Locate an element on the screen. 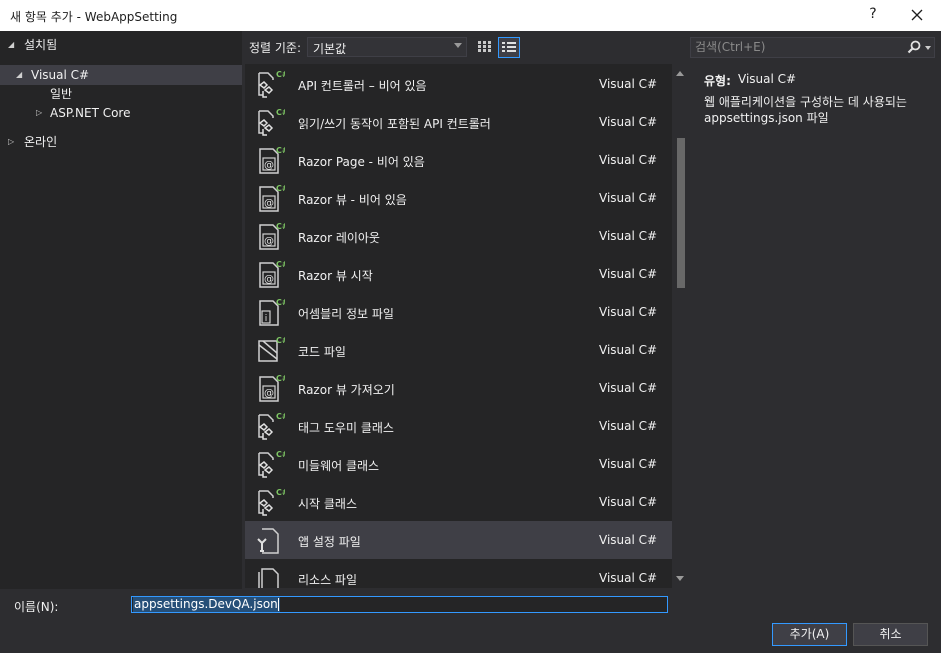 The image size is (941, 653). scrollbar is located at coordinates (680, 326).